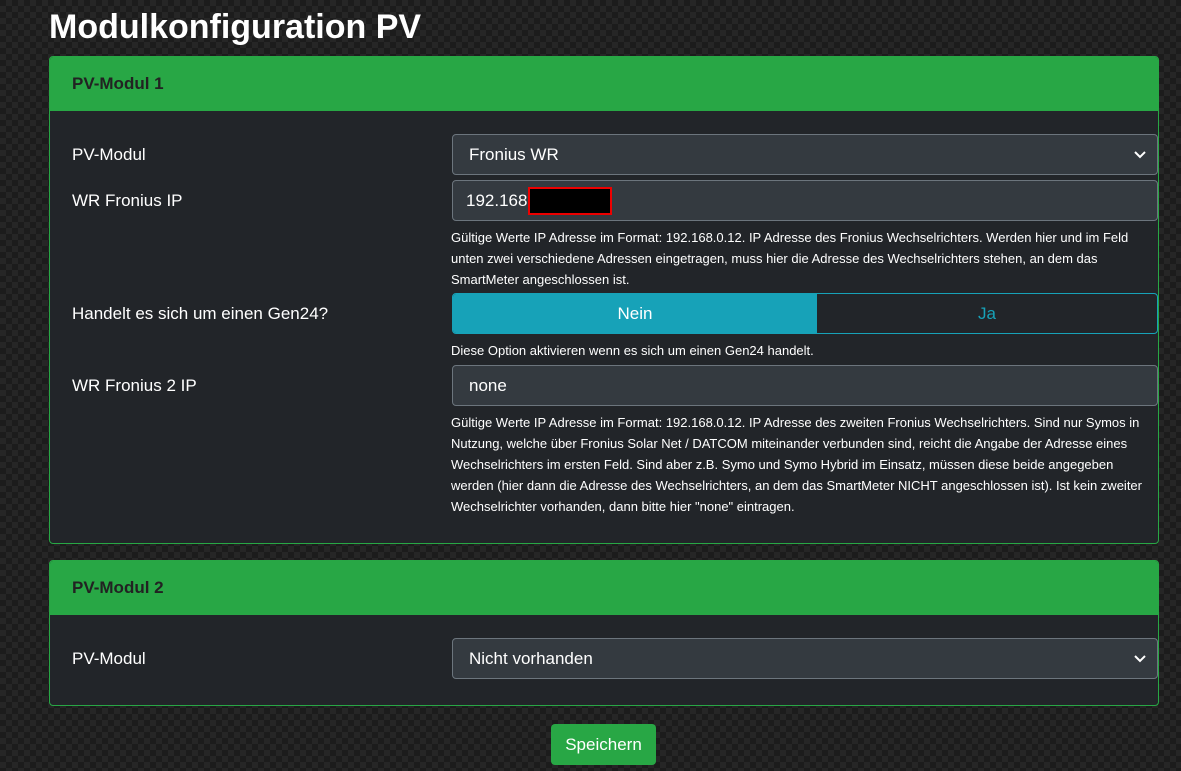  Describe the element at coordinates (531, 658) in the screenshot. I see `selected-value: Nicht vorhanden` at that location.